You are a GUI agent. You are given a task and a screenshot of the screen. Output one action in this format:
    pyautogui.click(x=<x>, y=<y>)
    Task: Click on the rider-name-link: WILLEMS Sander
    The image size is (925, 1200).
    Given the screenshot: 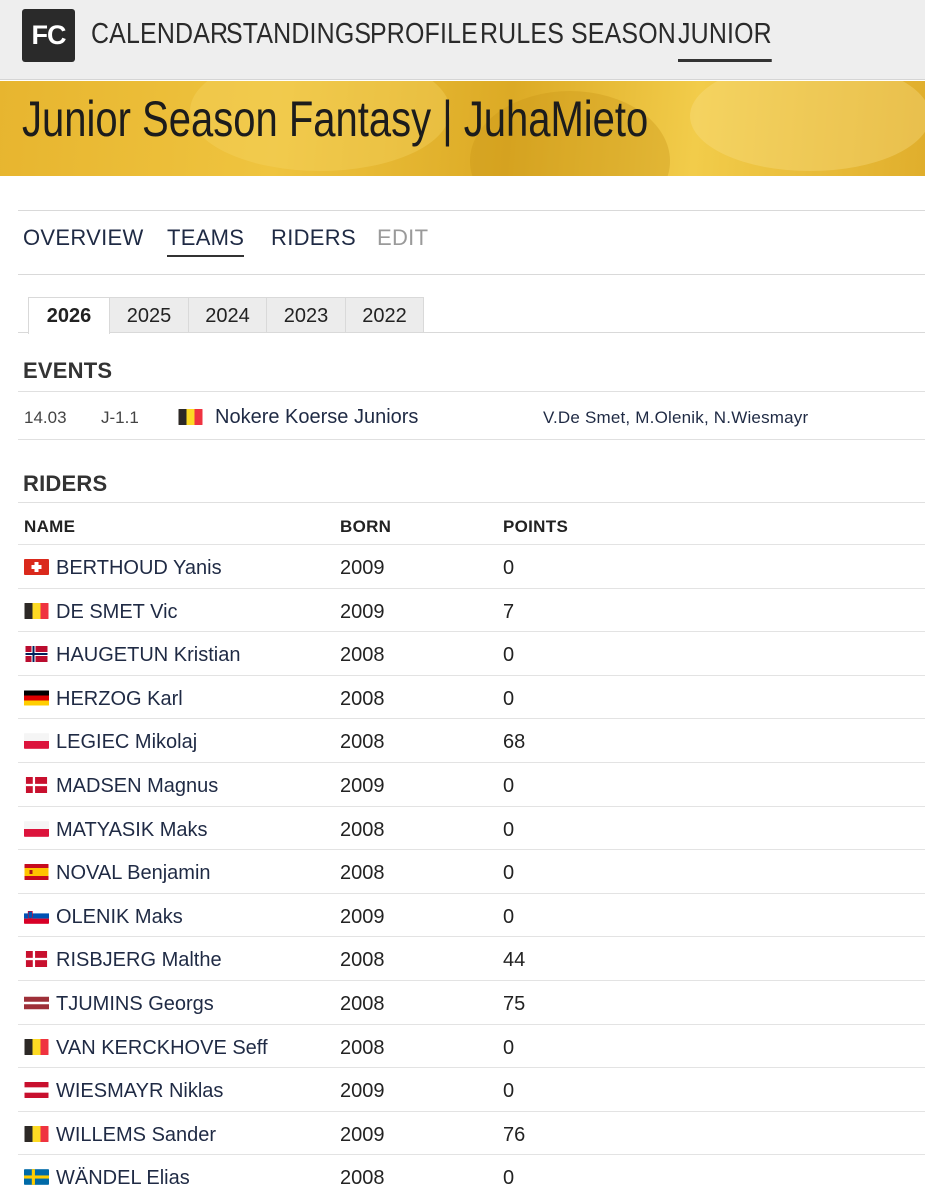 What is the action you would take?
    pyautogui.click(x=136, y=1135)
    